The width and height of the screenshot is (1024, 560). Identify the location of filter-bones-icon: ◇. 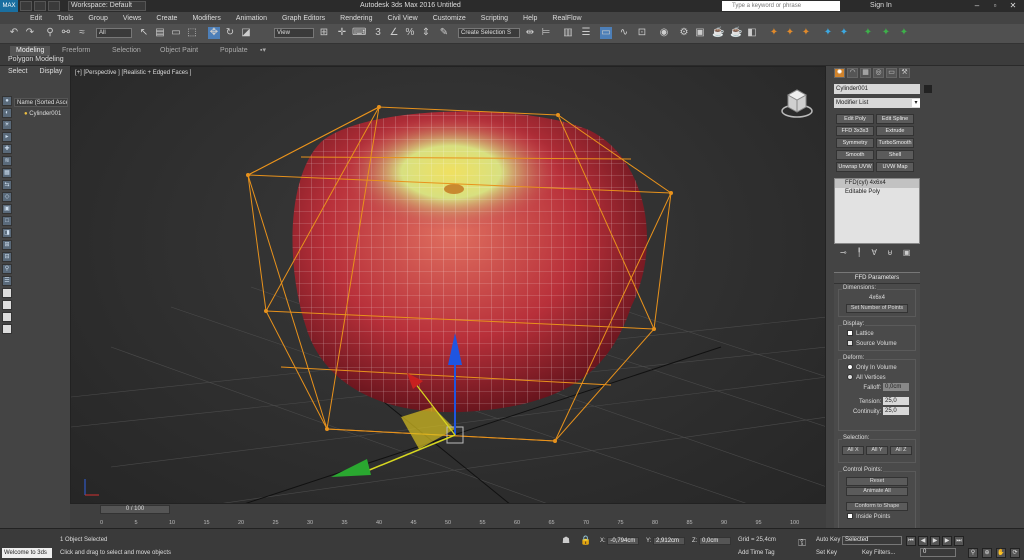
(7, 197).